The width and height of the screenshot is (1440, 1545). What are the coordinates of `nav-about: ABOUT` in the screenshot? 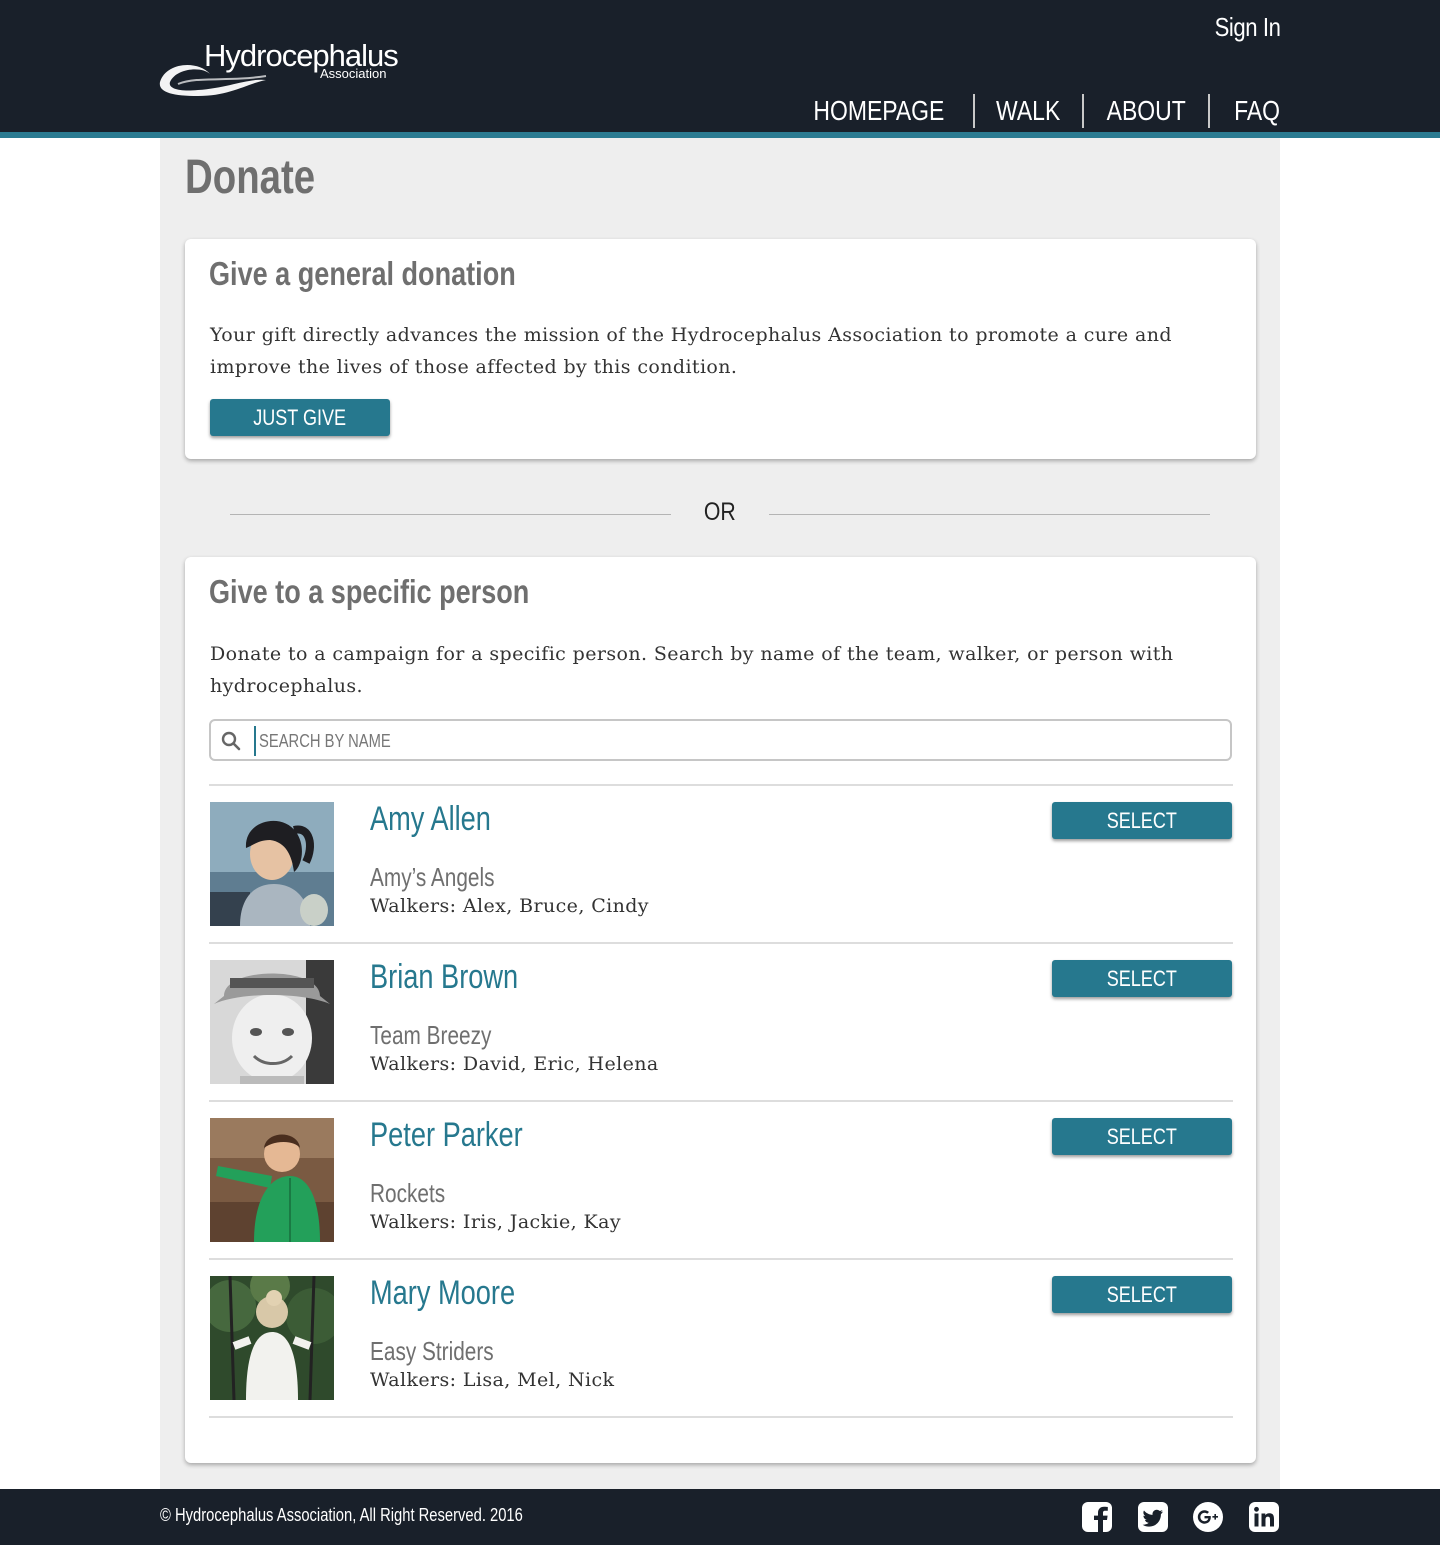 It's located at (1146, 111).